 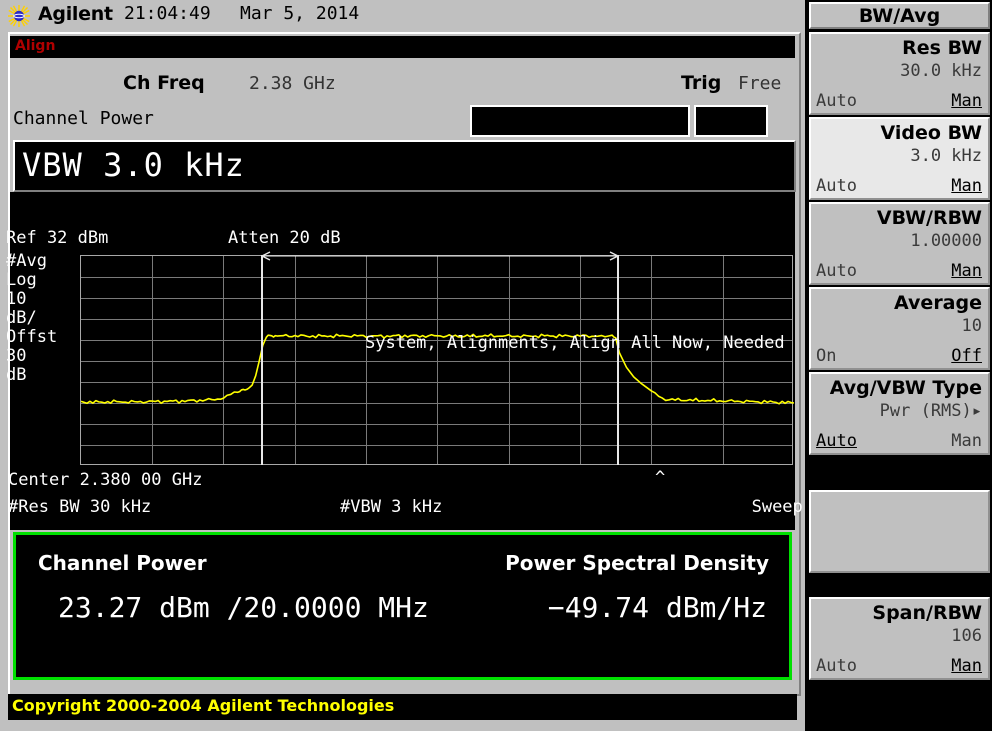 I want to click on channel-span-arrows, so click(x=440, y=256).